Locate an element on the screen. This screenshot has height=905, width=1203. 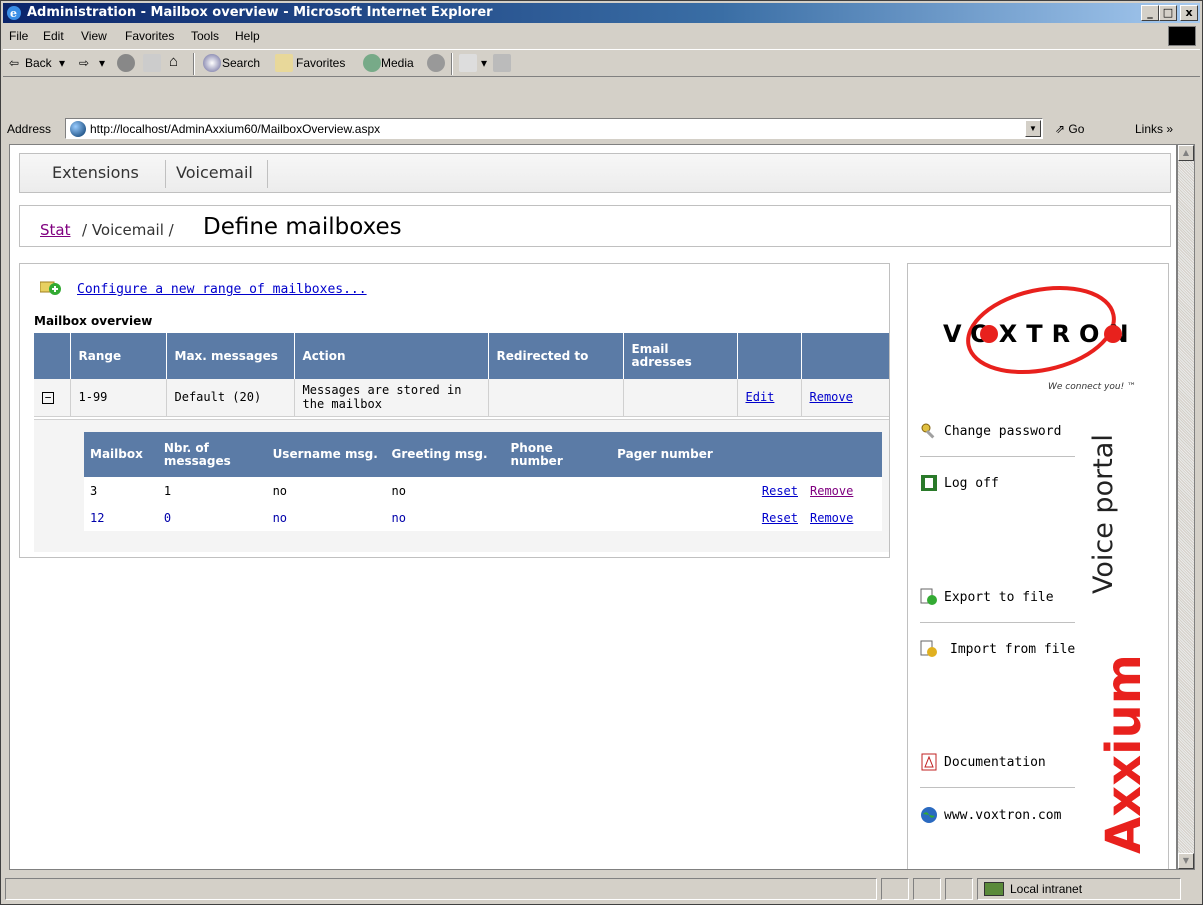
column-header-greeting-msg: Greeting msg. is located at coordinates (445, 454).